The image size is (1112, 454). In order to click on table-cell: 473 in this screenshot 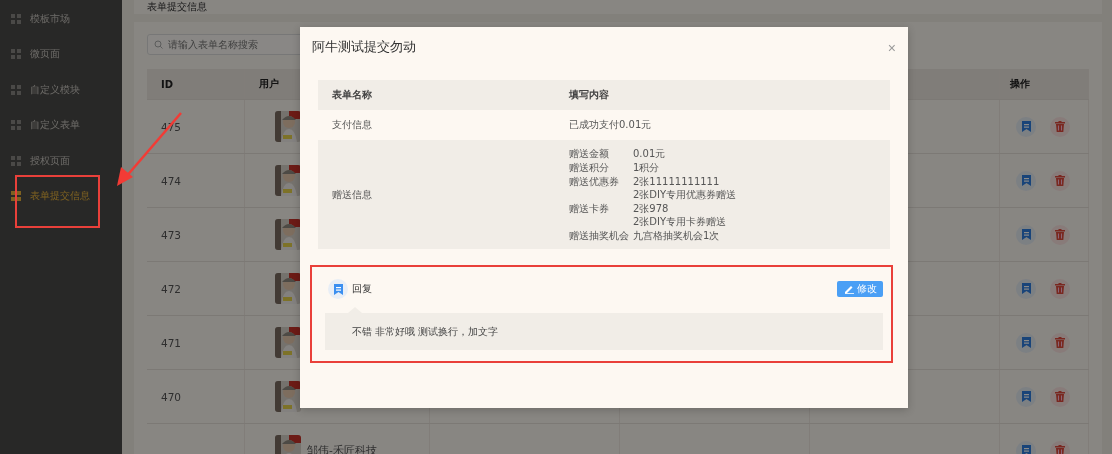, I will do `click(171, 234)`.